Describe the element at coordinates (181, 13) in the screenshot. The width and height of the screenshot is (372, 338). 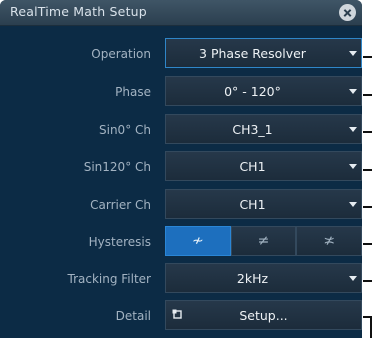
I see `title-bar: RealTime Math Setup` at that location.